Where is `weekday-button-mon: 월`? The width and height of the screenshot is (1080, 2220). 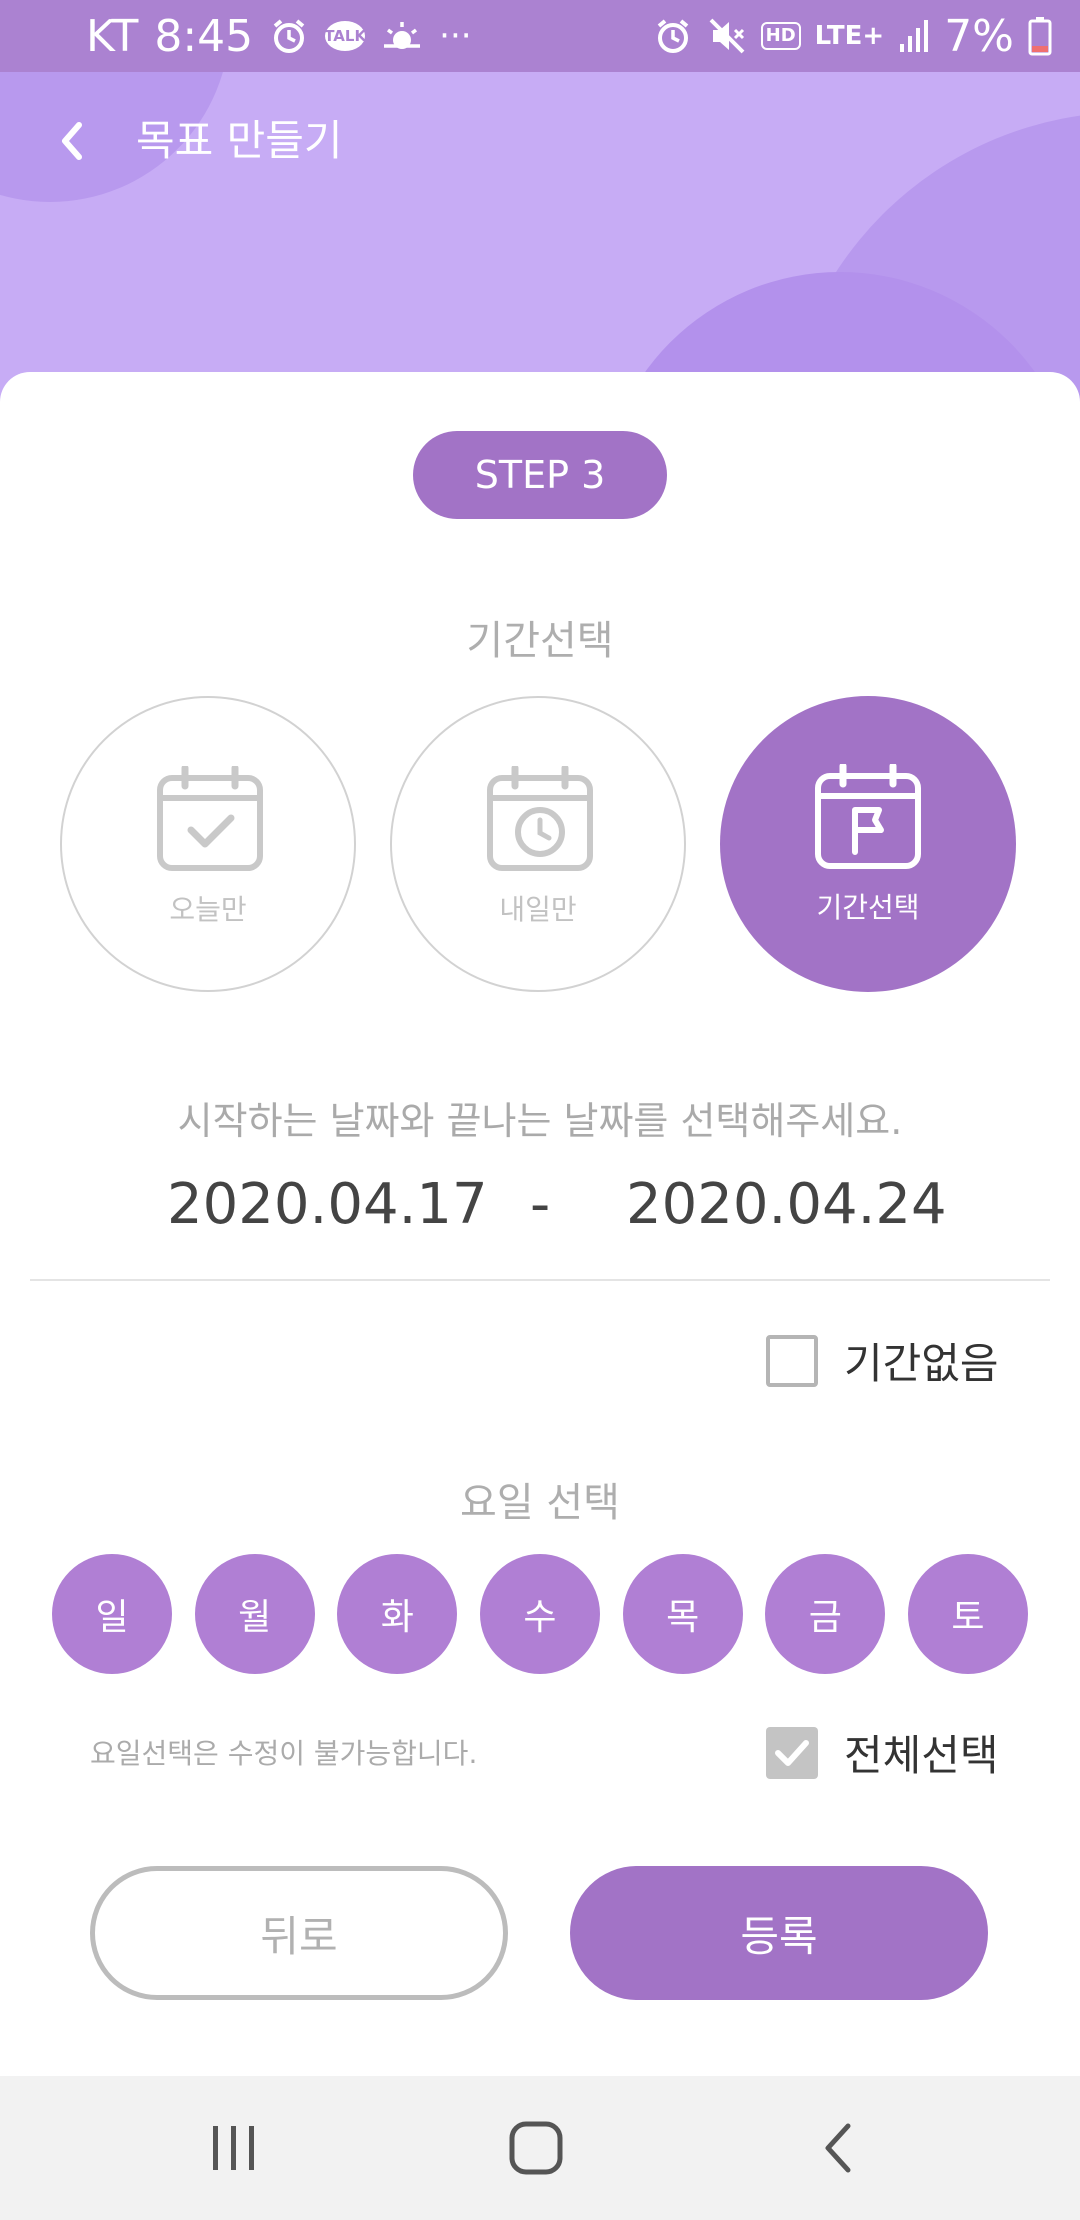
weekday-button-mon: 월 is located at coordinates (254, 1614).